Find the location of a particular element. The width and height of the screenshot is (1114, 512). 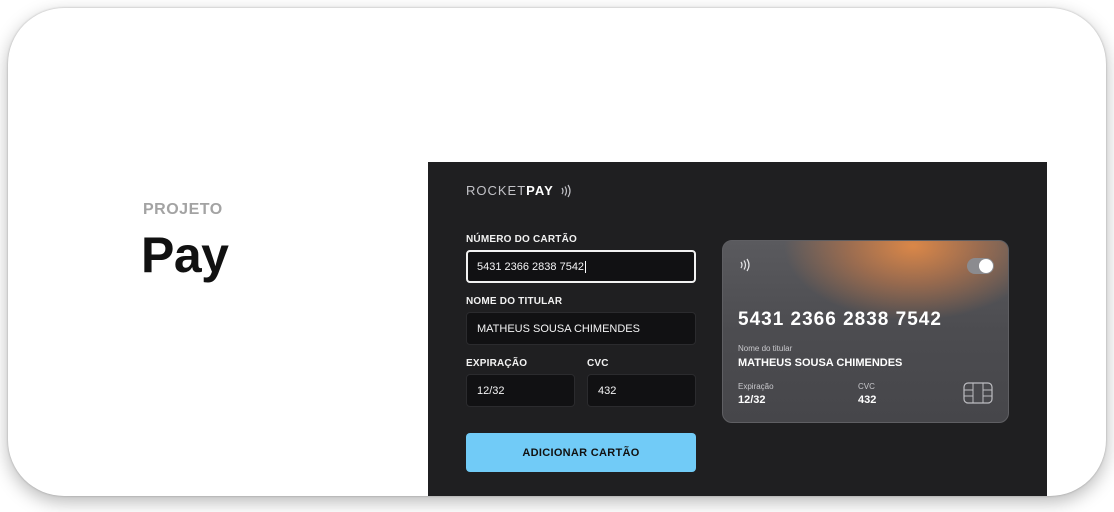

chip-icon is located at coordinates (978, 393).